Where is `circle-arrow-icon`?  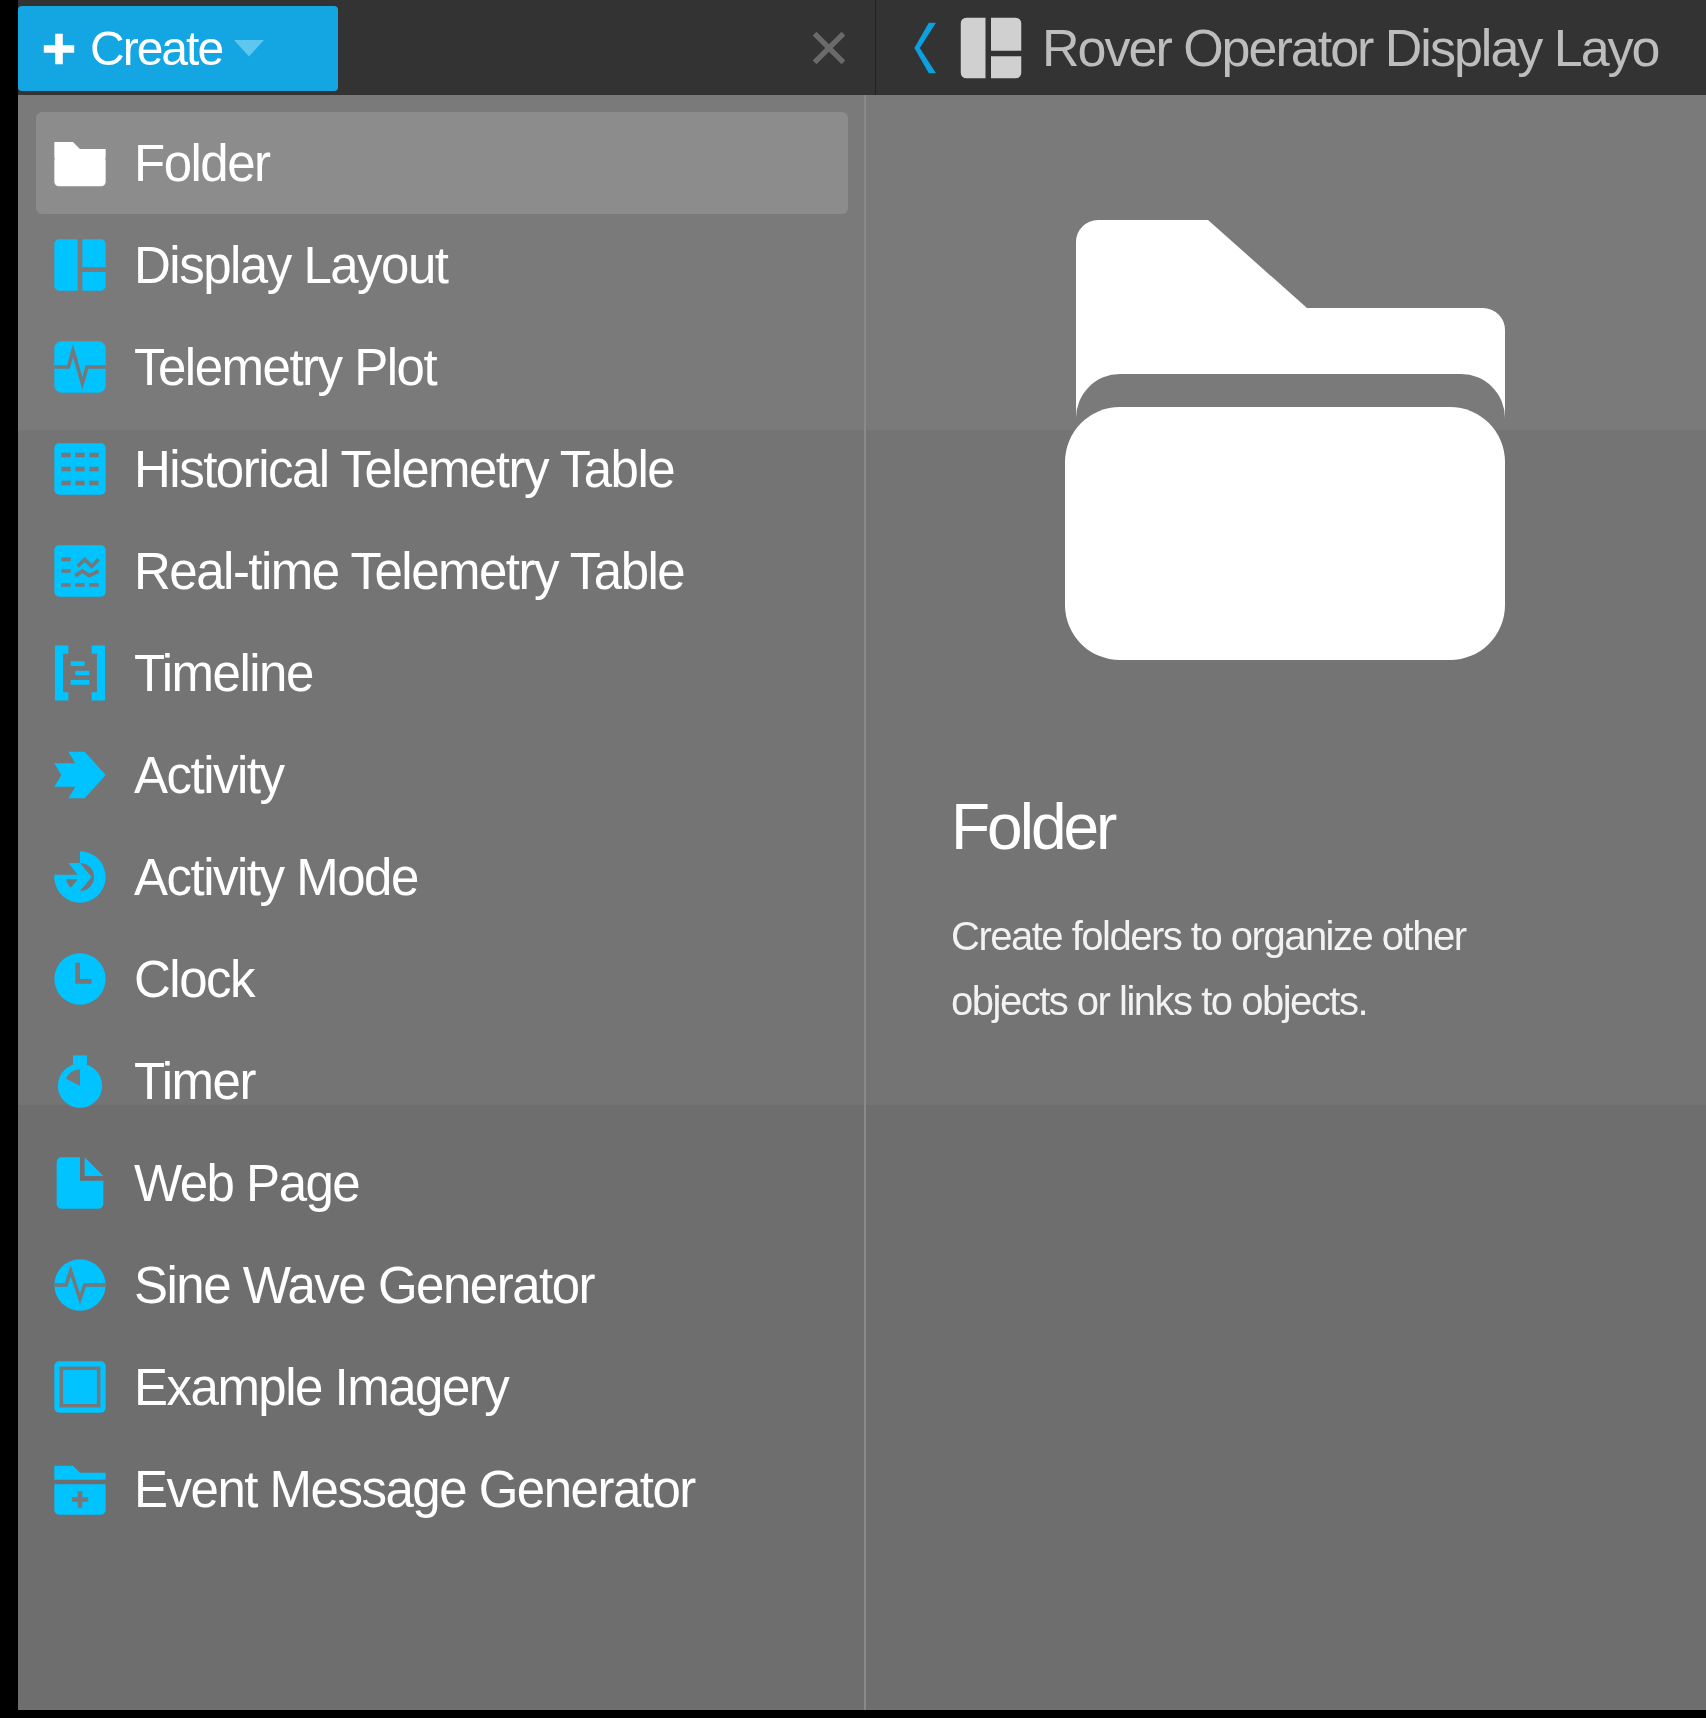
circle-arrow-icon is located at coordinates (80, 877).